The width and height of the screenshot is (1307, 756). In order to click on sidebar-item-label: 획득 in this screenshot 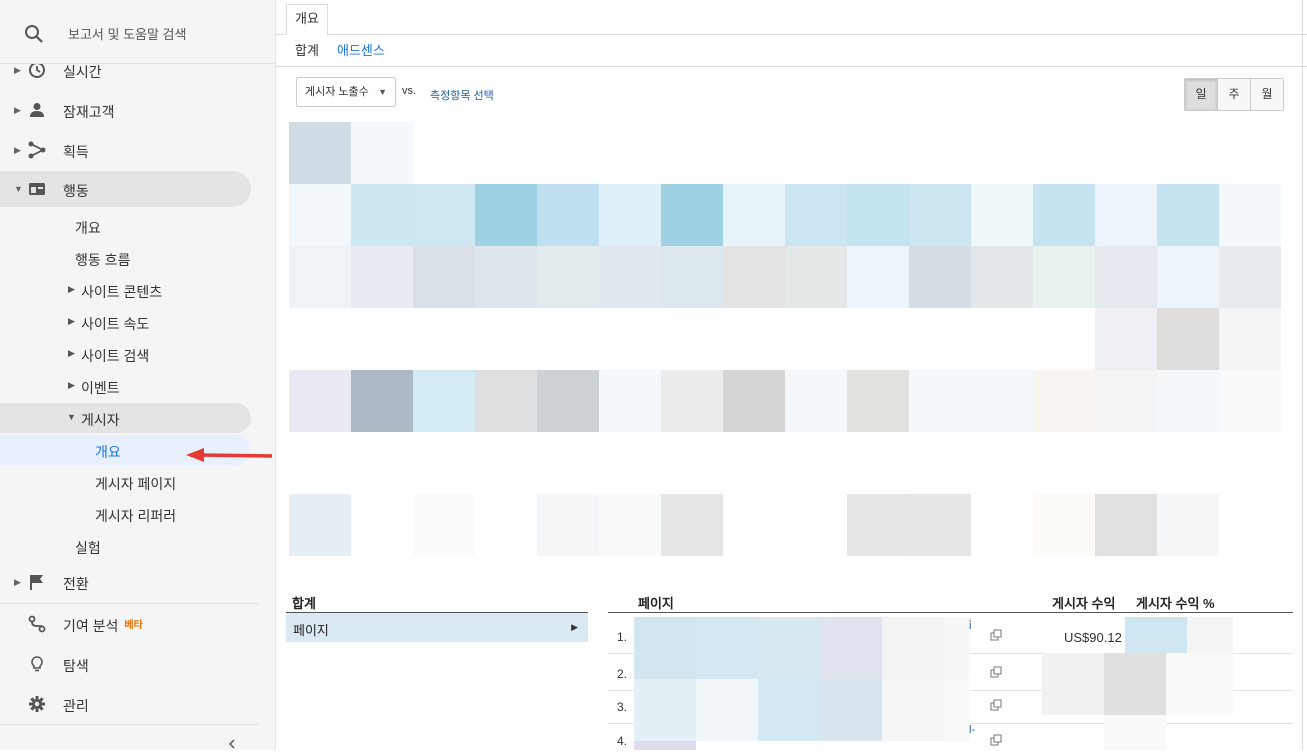, I will do `click(76, 152)`.